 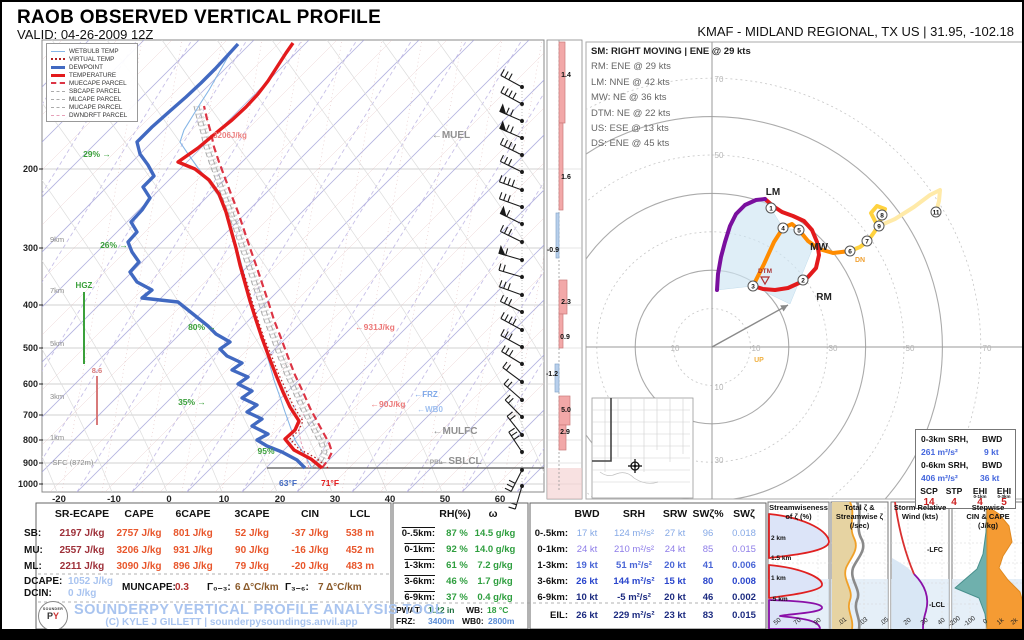 I want to click on sounderpy-logo: SOUNDER PY, so click(x=53, y=616).